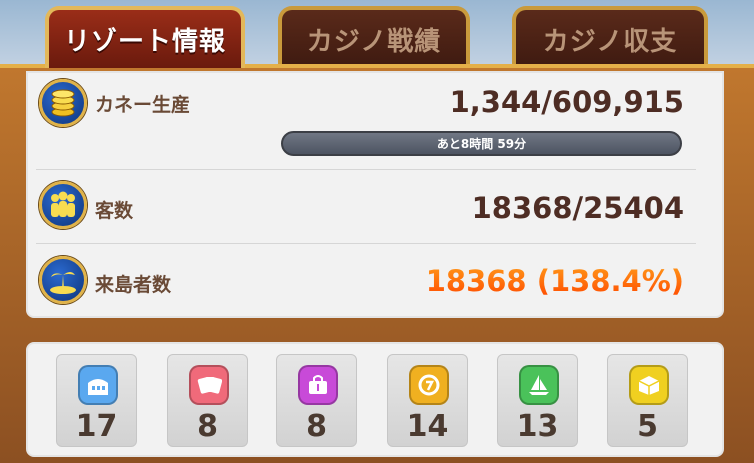 Image resolution: width=754 pixels, height=463 pixels. Describe the element at coordinates (63, 205) in the screenshot. I see `people-icon` at that location.